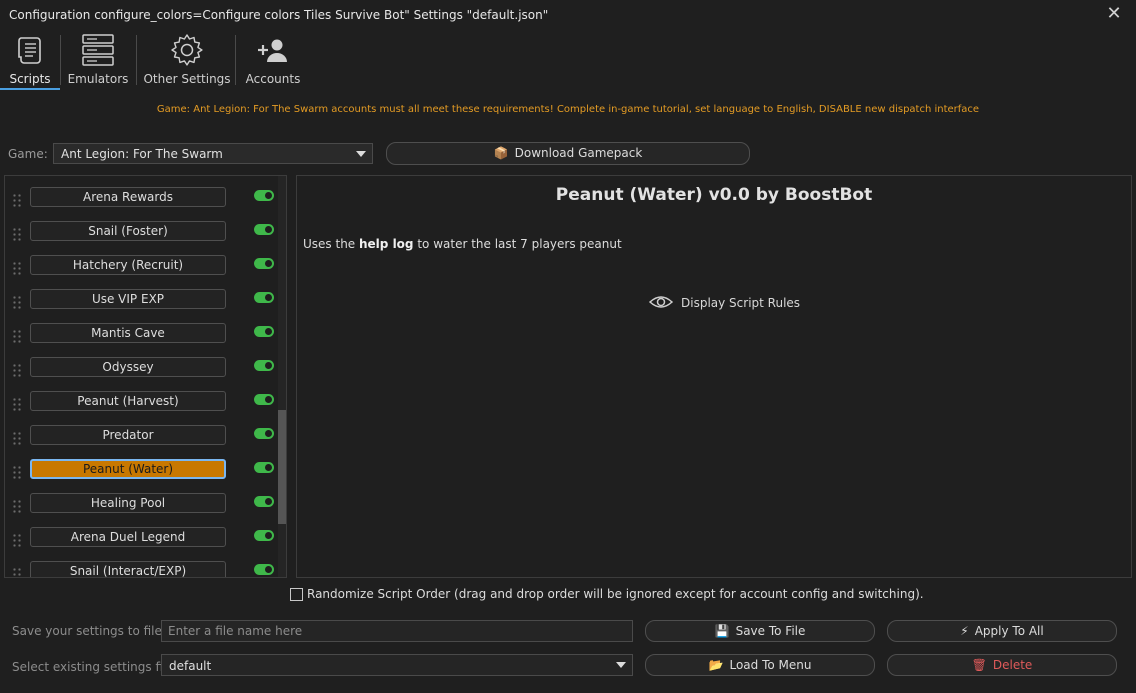 This screenshot has height=693, width=1136. What do you see at coordinates (93, 667) in the screenshot?
I see `select-settings-label: Select existing settings file` at bounding box center [93, 667].